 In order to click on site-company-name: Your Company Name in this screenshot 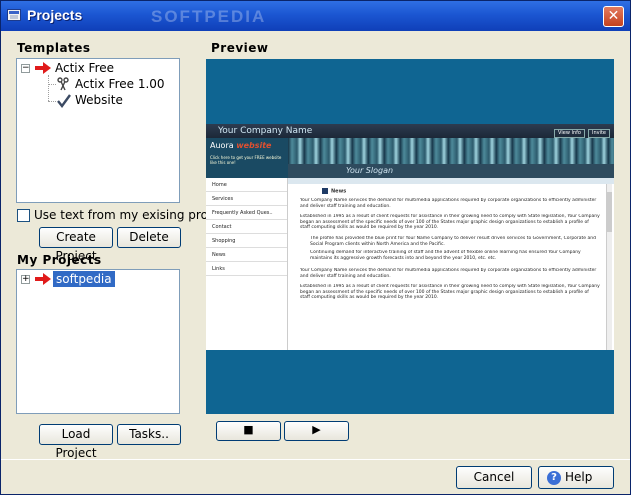, I will do `click(265, 131)`.